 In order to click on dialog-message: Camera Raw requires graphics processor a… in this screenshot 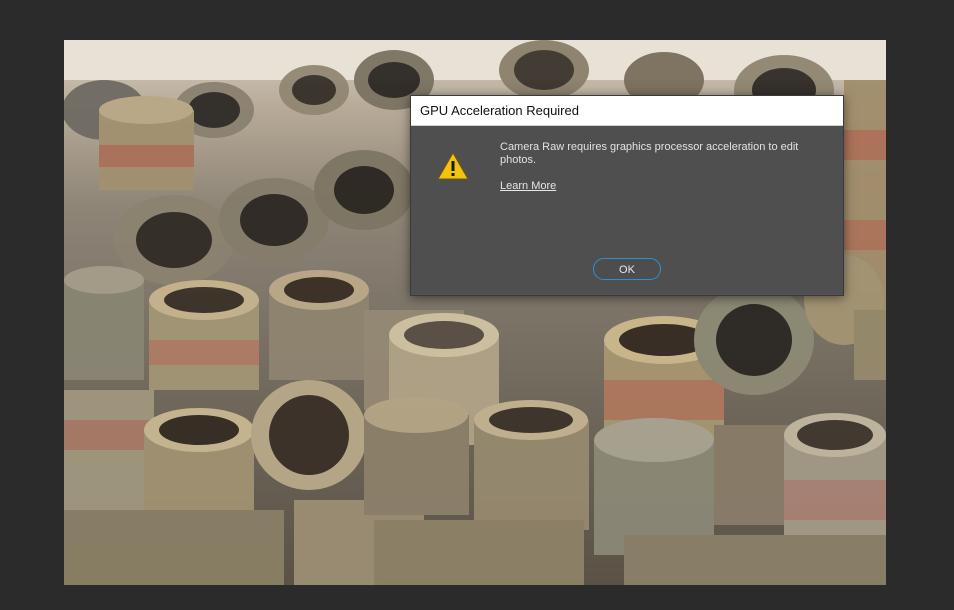, I will do `click(649, 153)`.